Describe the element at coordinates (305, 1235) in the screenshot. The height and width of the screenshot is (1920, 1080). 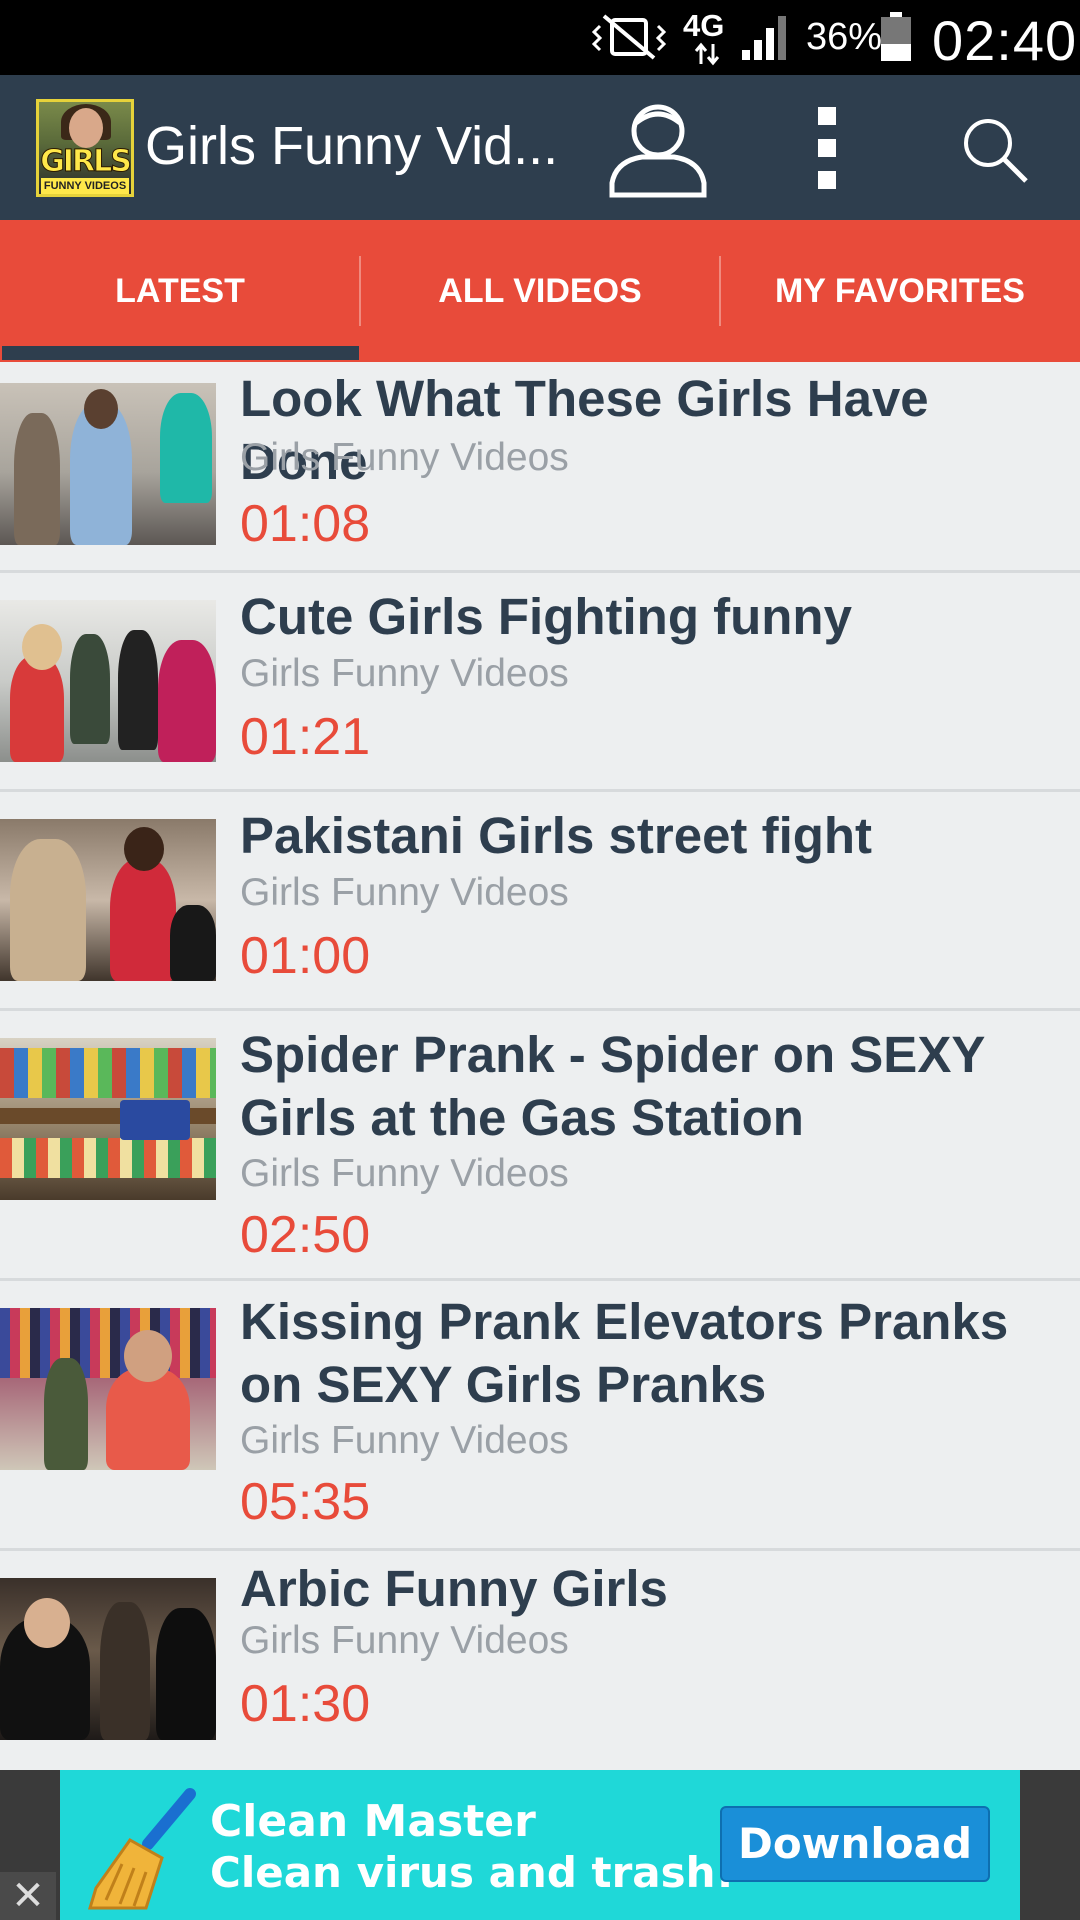
I see `video-duration: 02:50` at that location.